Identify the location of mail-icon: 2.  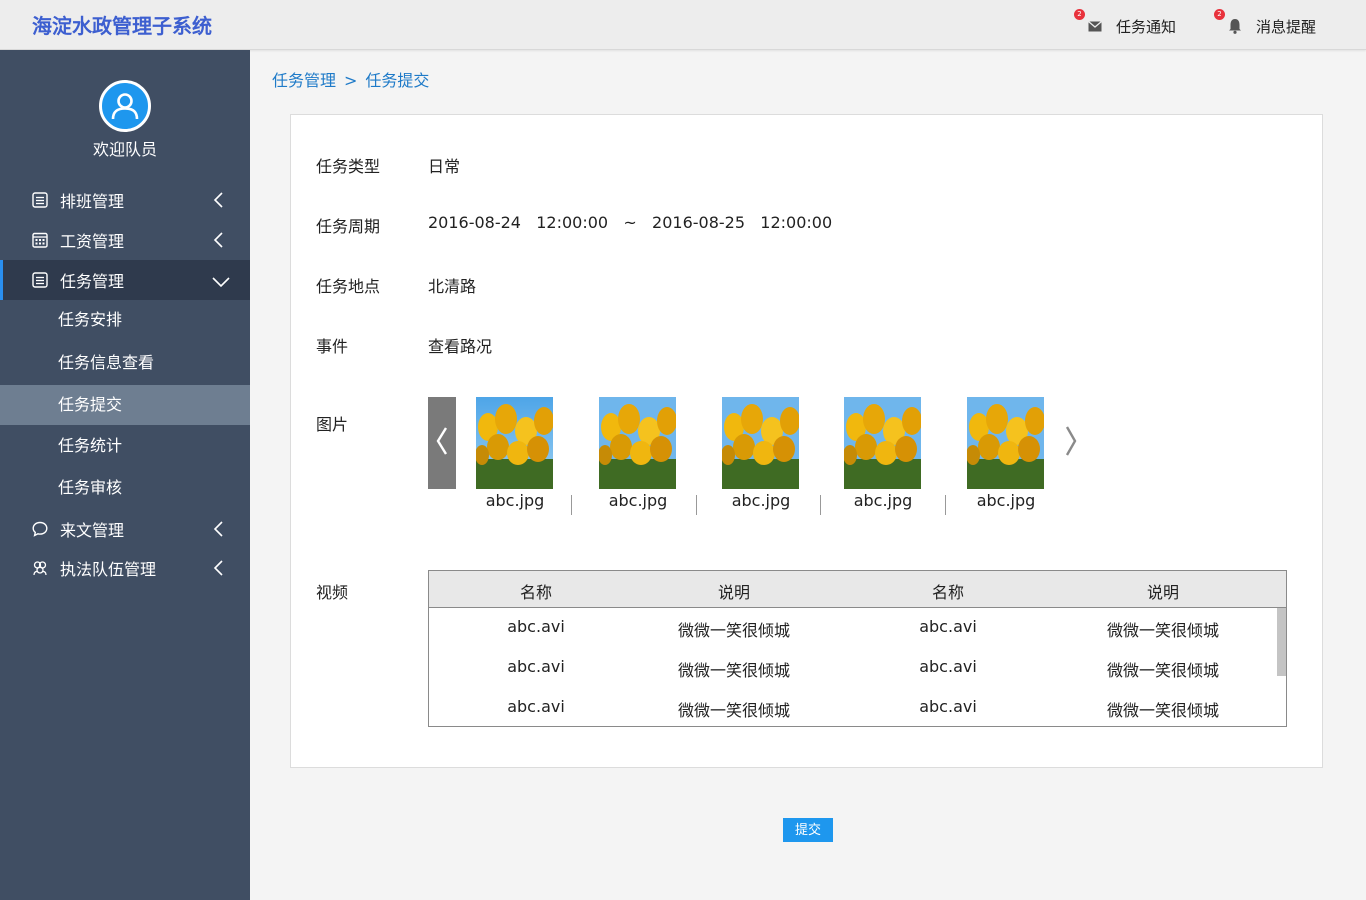
(1090, 23).